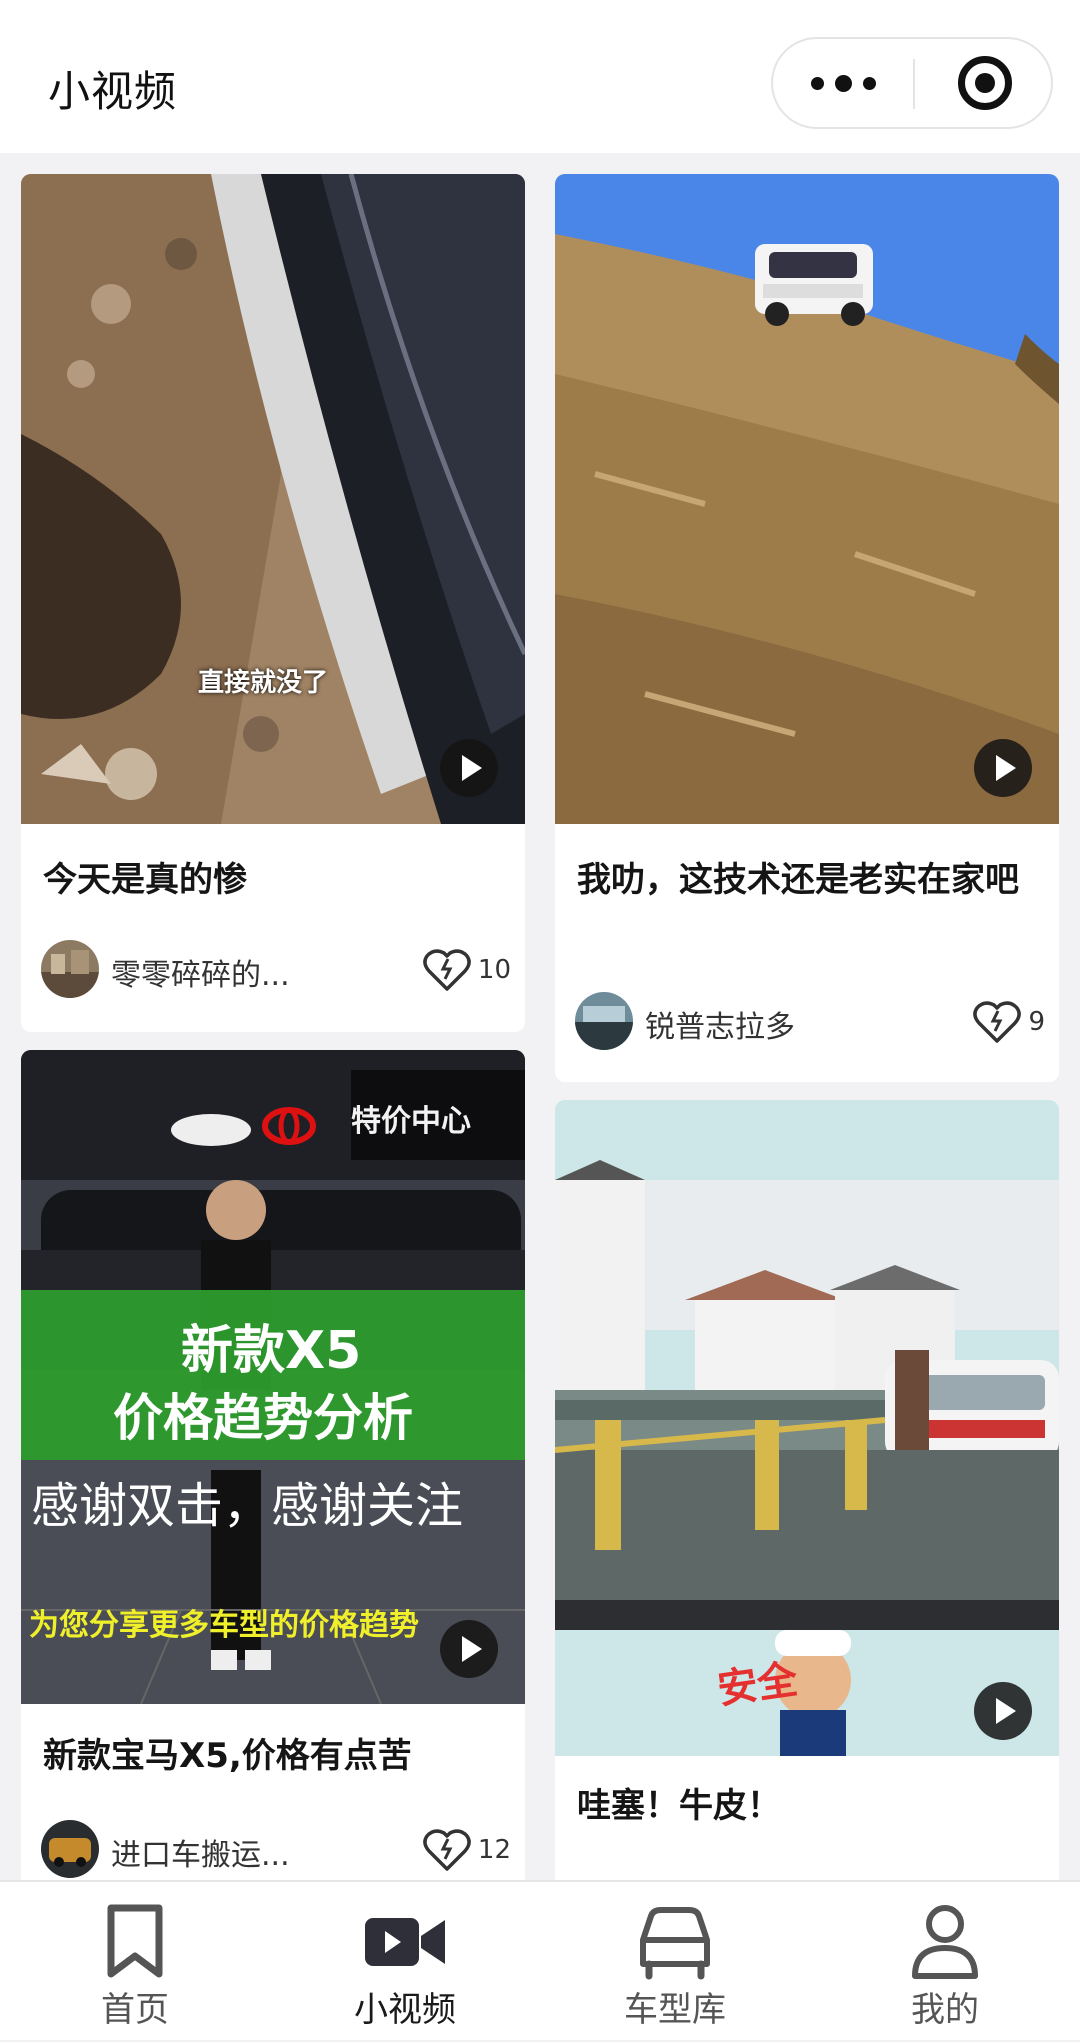 The width and height of the screenshot is (1080, 2042). What do you see at coordinates (405, 1942) in the screenshot?
I see `video-camera-icon` at bounding box center [405, 1942].